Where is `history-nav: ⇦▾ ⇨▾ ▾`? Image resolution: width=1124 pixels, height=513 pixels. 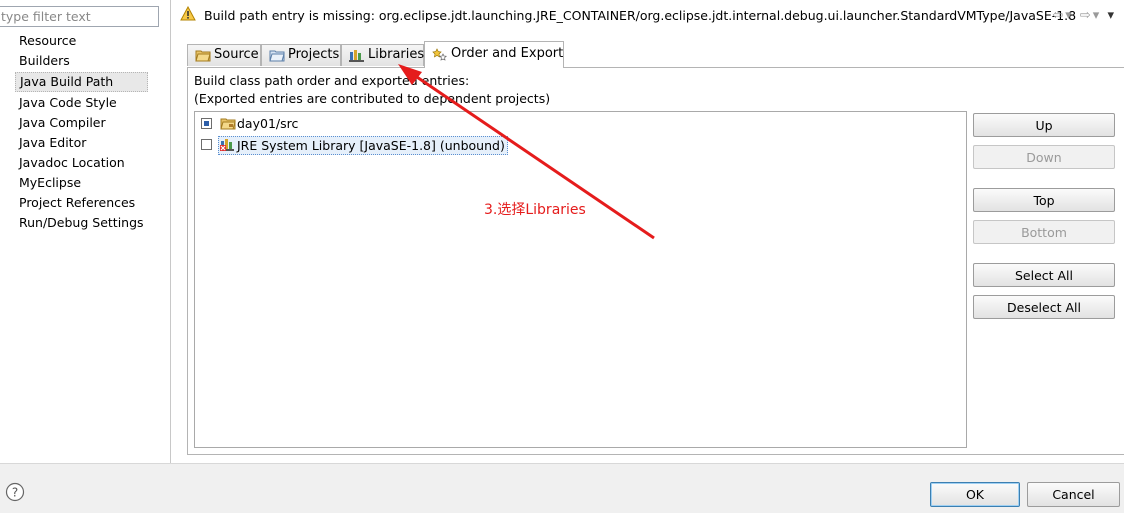
history-nav: ⇦▾ ⇨▾ ▾ is located at coordinates (1084, 15).